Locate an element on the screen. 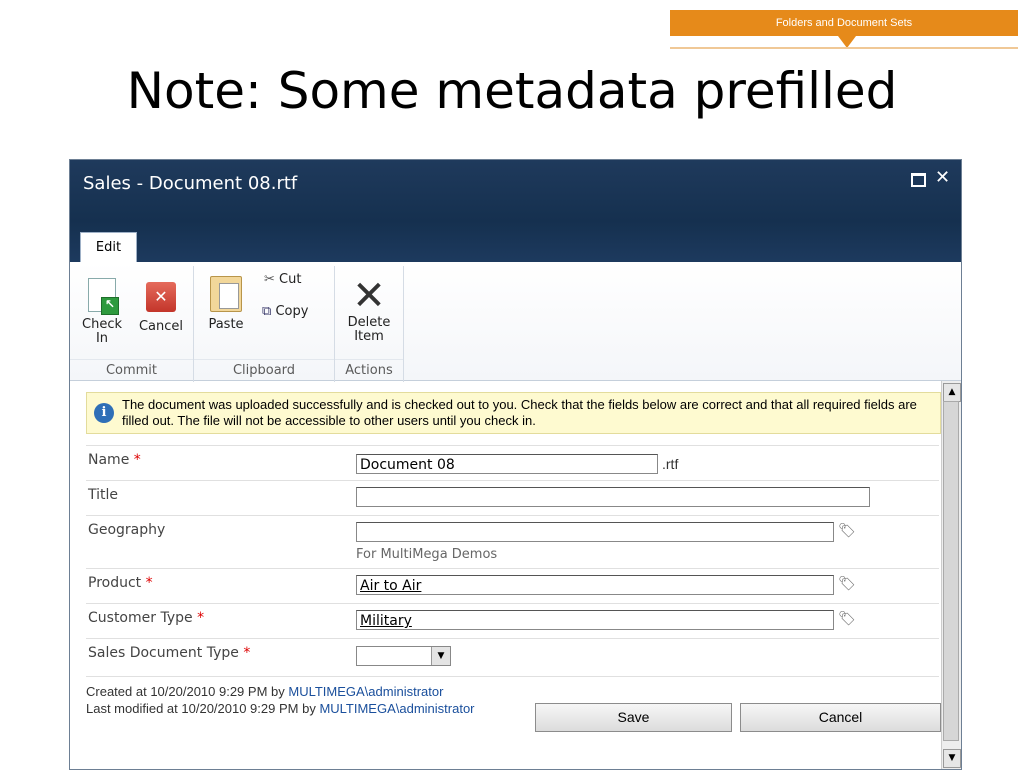 This screenshot has width=1024, height=770. delete-item-button: ✕ Delete Item is located at coordinates (369, 310).